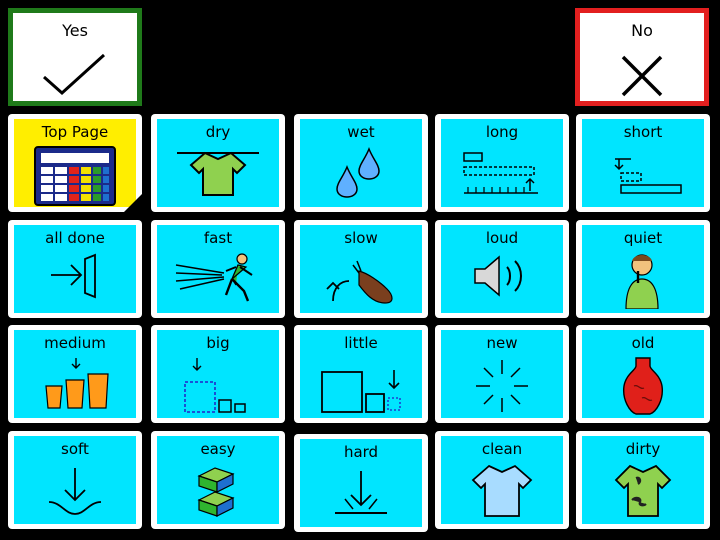  I want to click on tile-fast: fast, so click(218, 269).